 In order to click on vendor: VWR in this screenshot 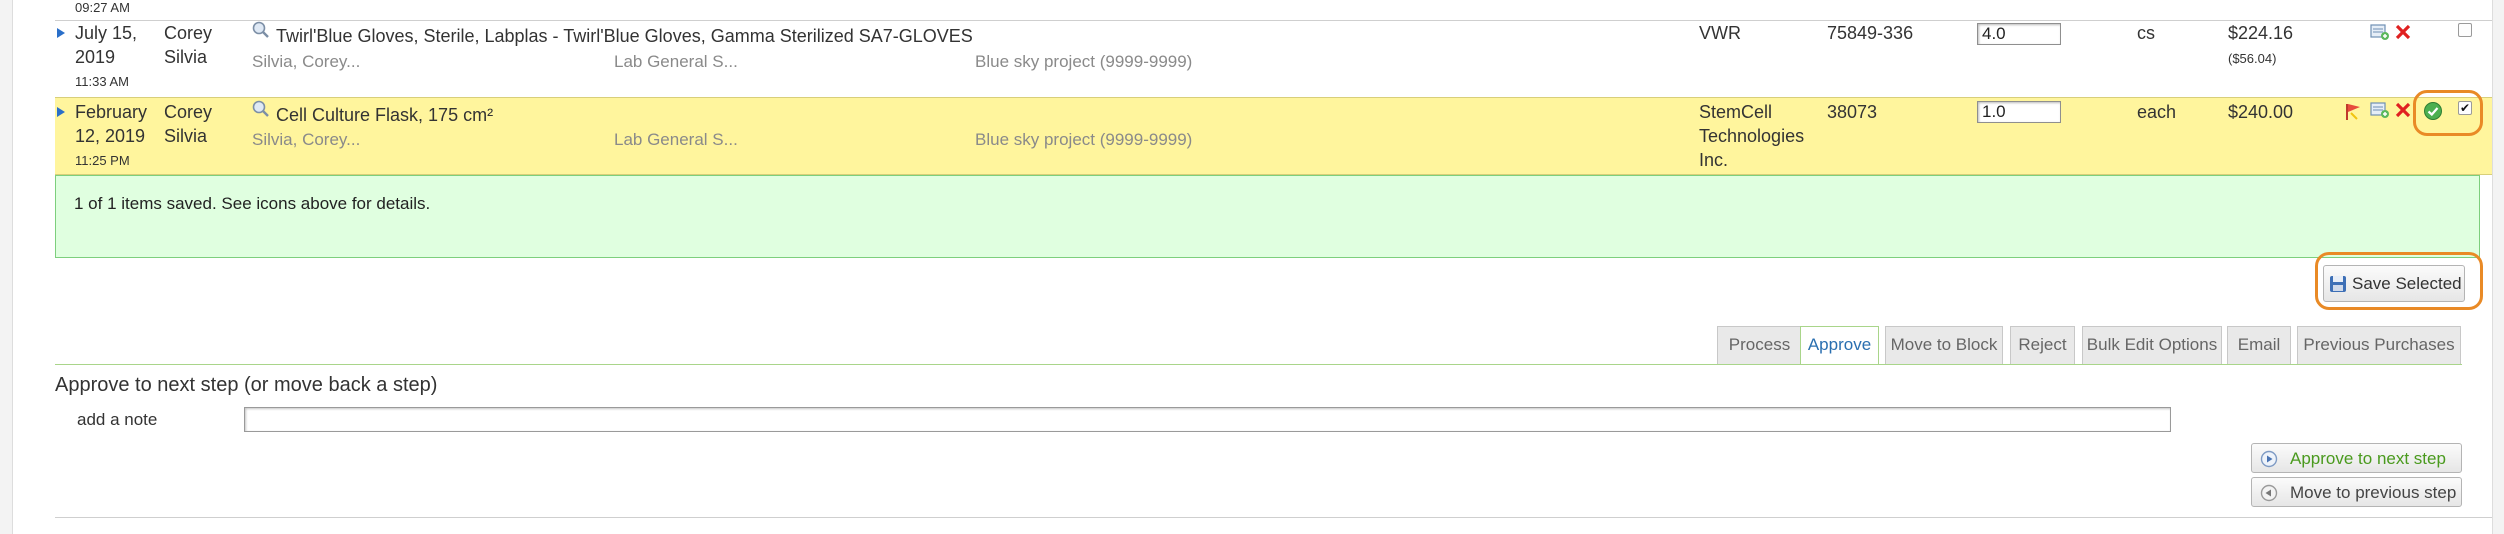, I will do `click(1720, 33)`.